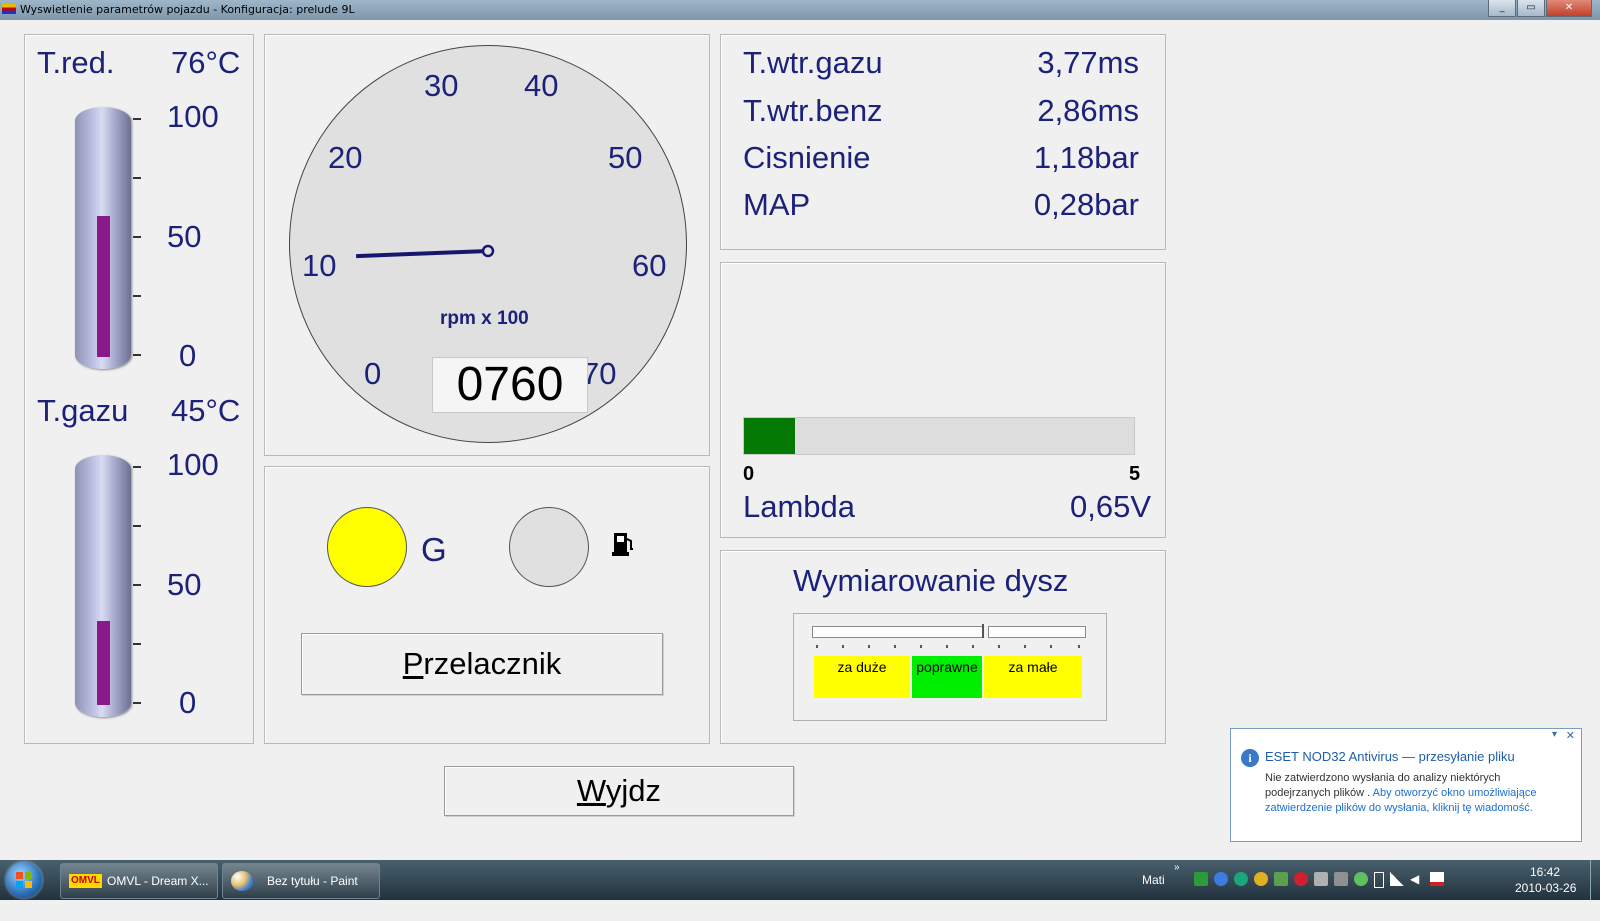  I want to click on exit-button: Wyjdz, so click(619, 791).